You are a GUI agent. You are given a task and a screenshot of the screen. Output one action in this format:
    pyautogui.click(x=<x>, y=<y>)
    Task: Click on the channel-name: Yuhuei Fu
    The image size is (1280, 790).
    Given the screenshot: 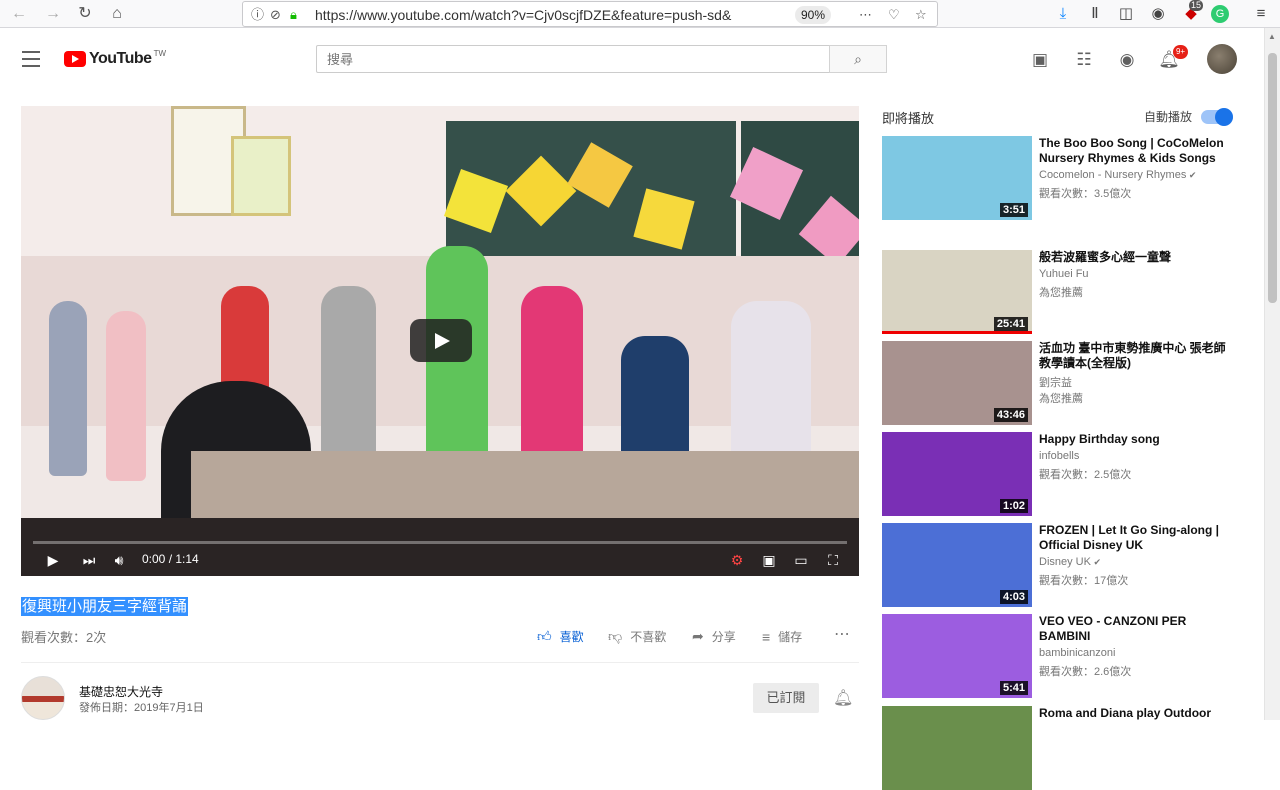 What is the action you would take?
    pyautogui.click(x=1064, y=274)
    